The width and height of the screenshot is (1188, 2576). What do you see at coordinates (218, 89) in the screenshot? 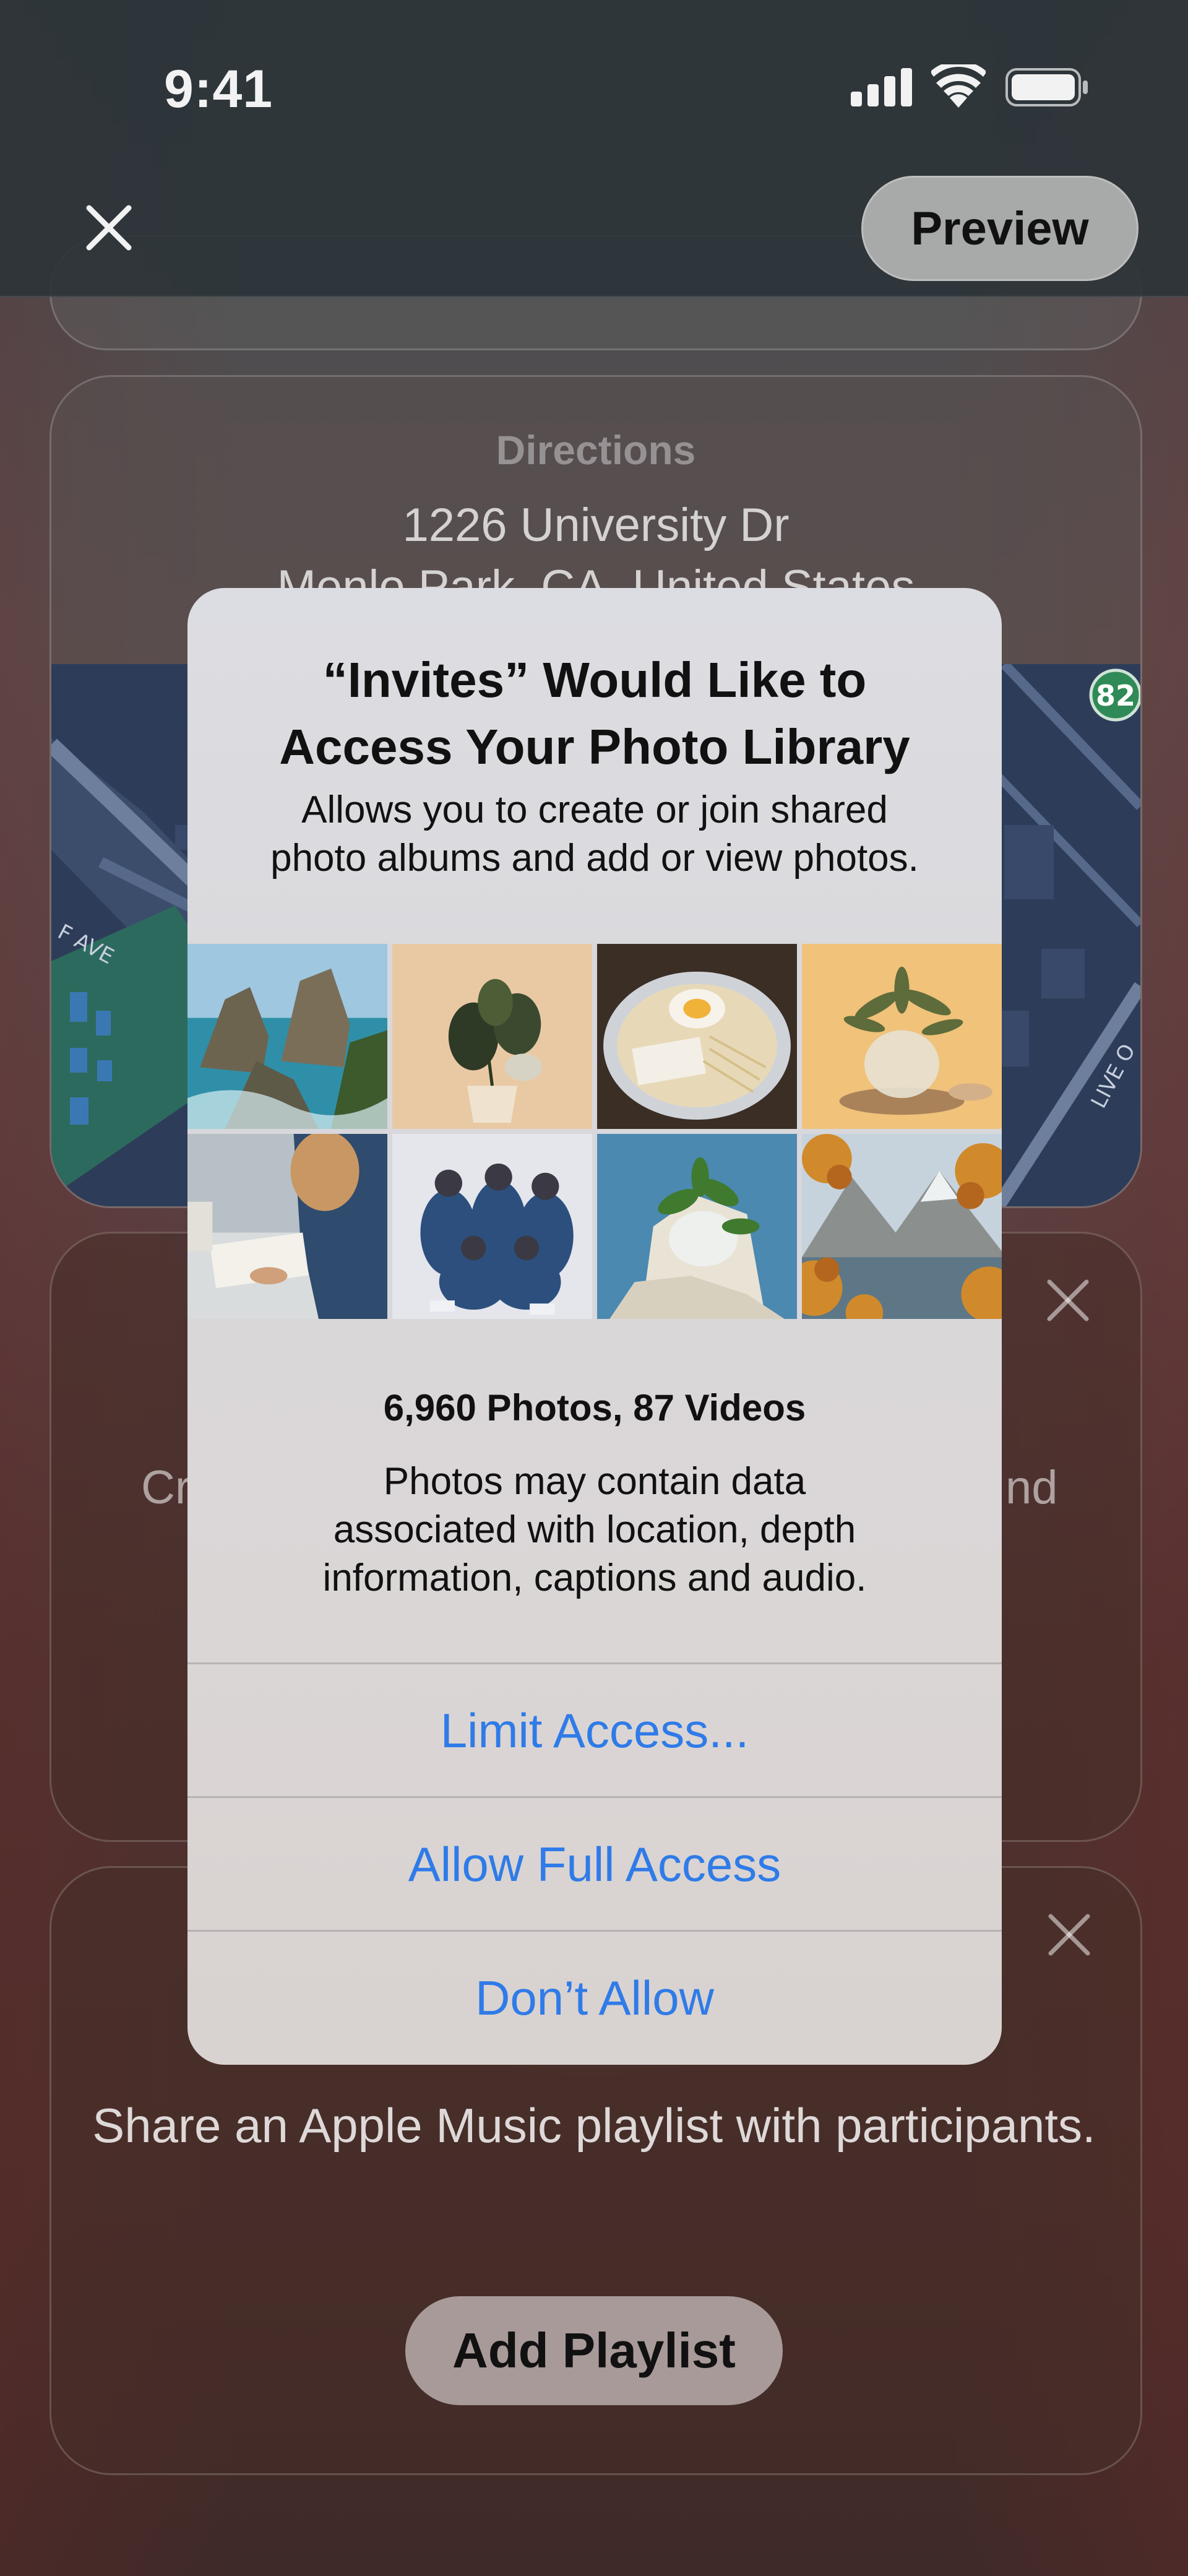
I see `status-time: 9:41` at bounding box center [218, 89].